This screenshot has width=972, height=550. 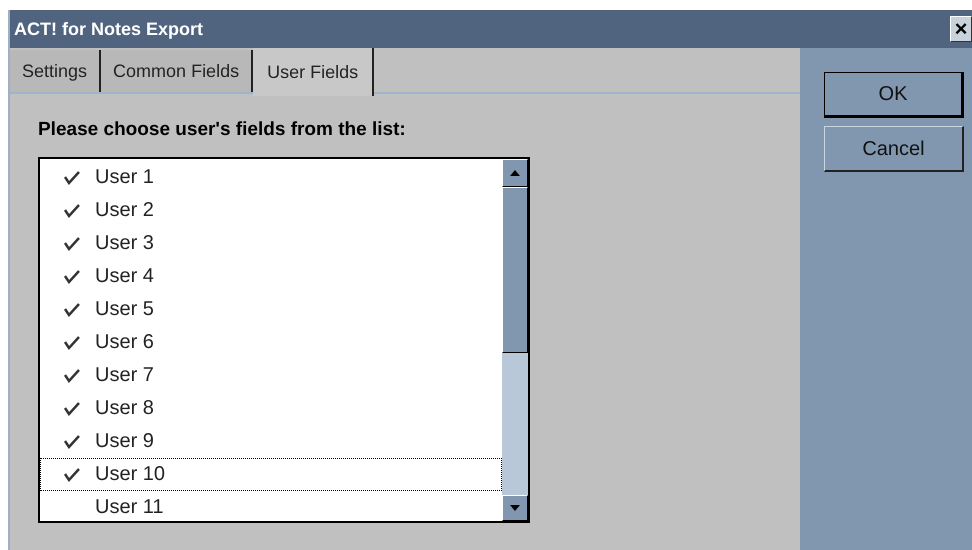 What do you see at coordinates (313, 72) in the screenshot?
I see `tab: User Fields` at bounding box center [313, 72].